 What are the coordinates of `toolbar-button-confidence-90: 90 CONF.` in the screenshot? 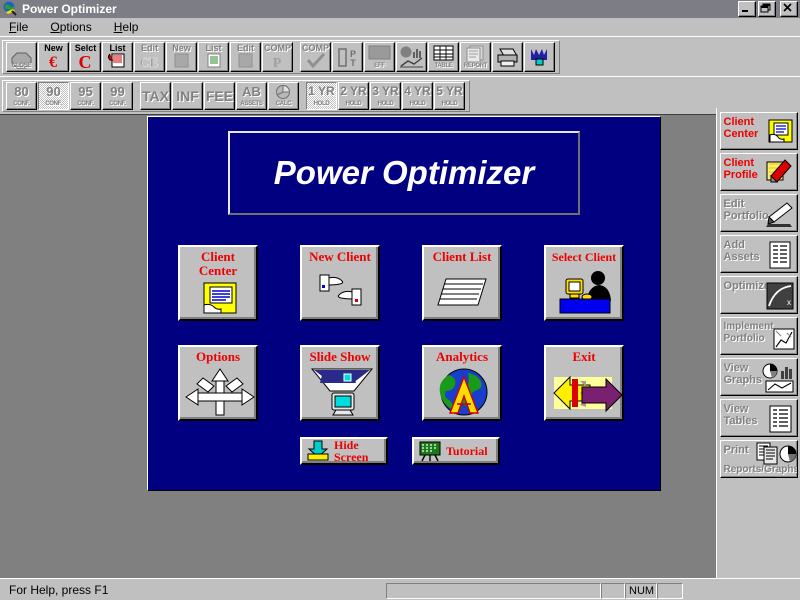 It's located at (53, 95).